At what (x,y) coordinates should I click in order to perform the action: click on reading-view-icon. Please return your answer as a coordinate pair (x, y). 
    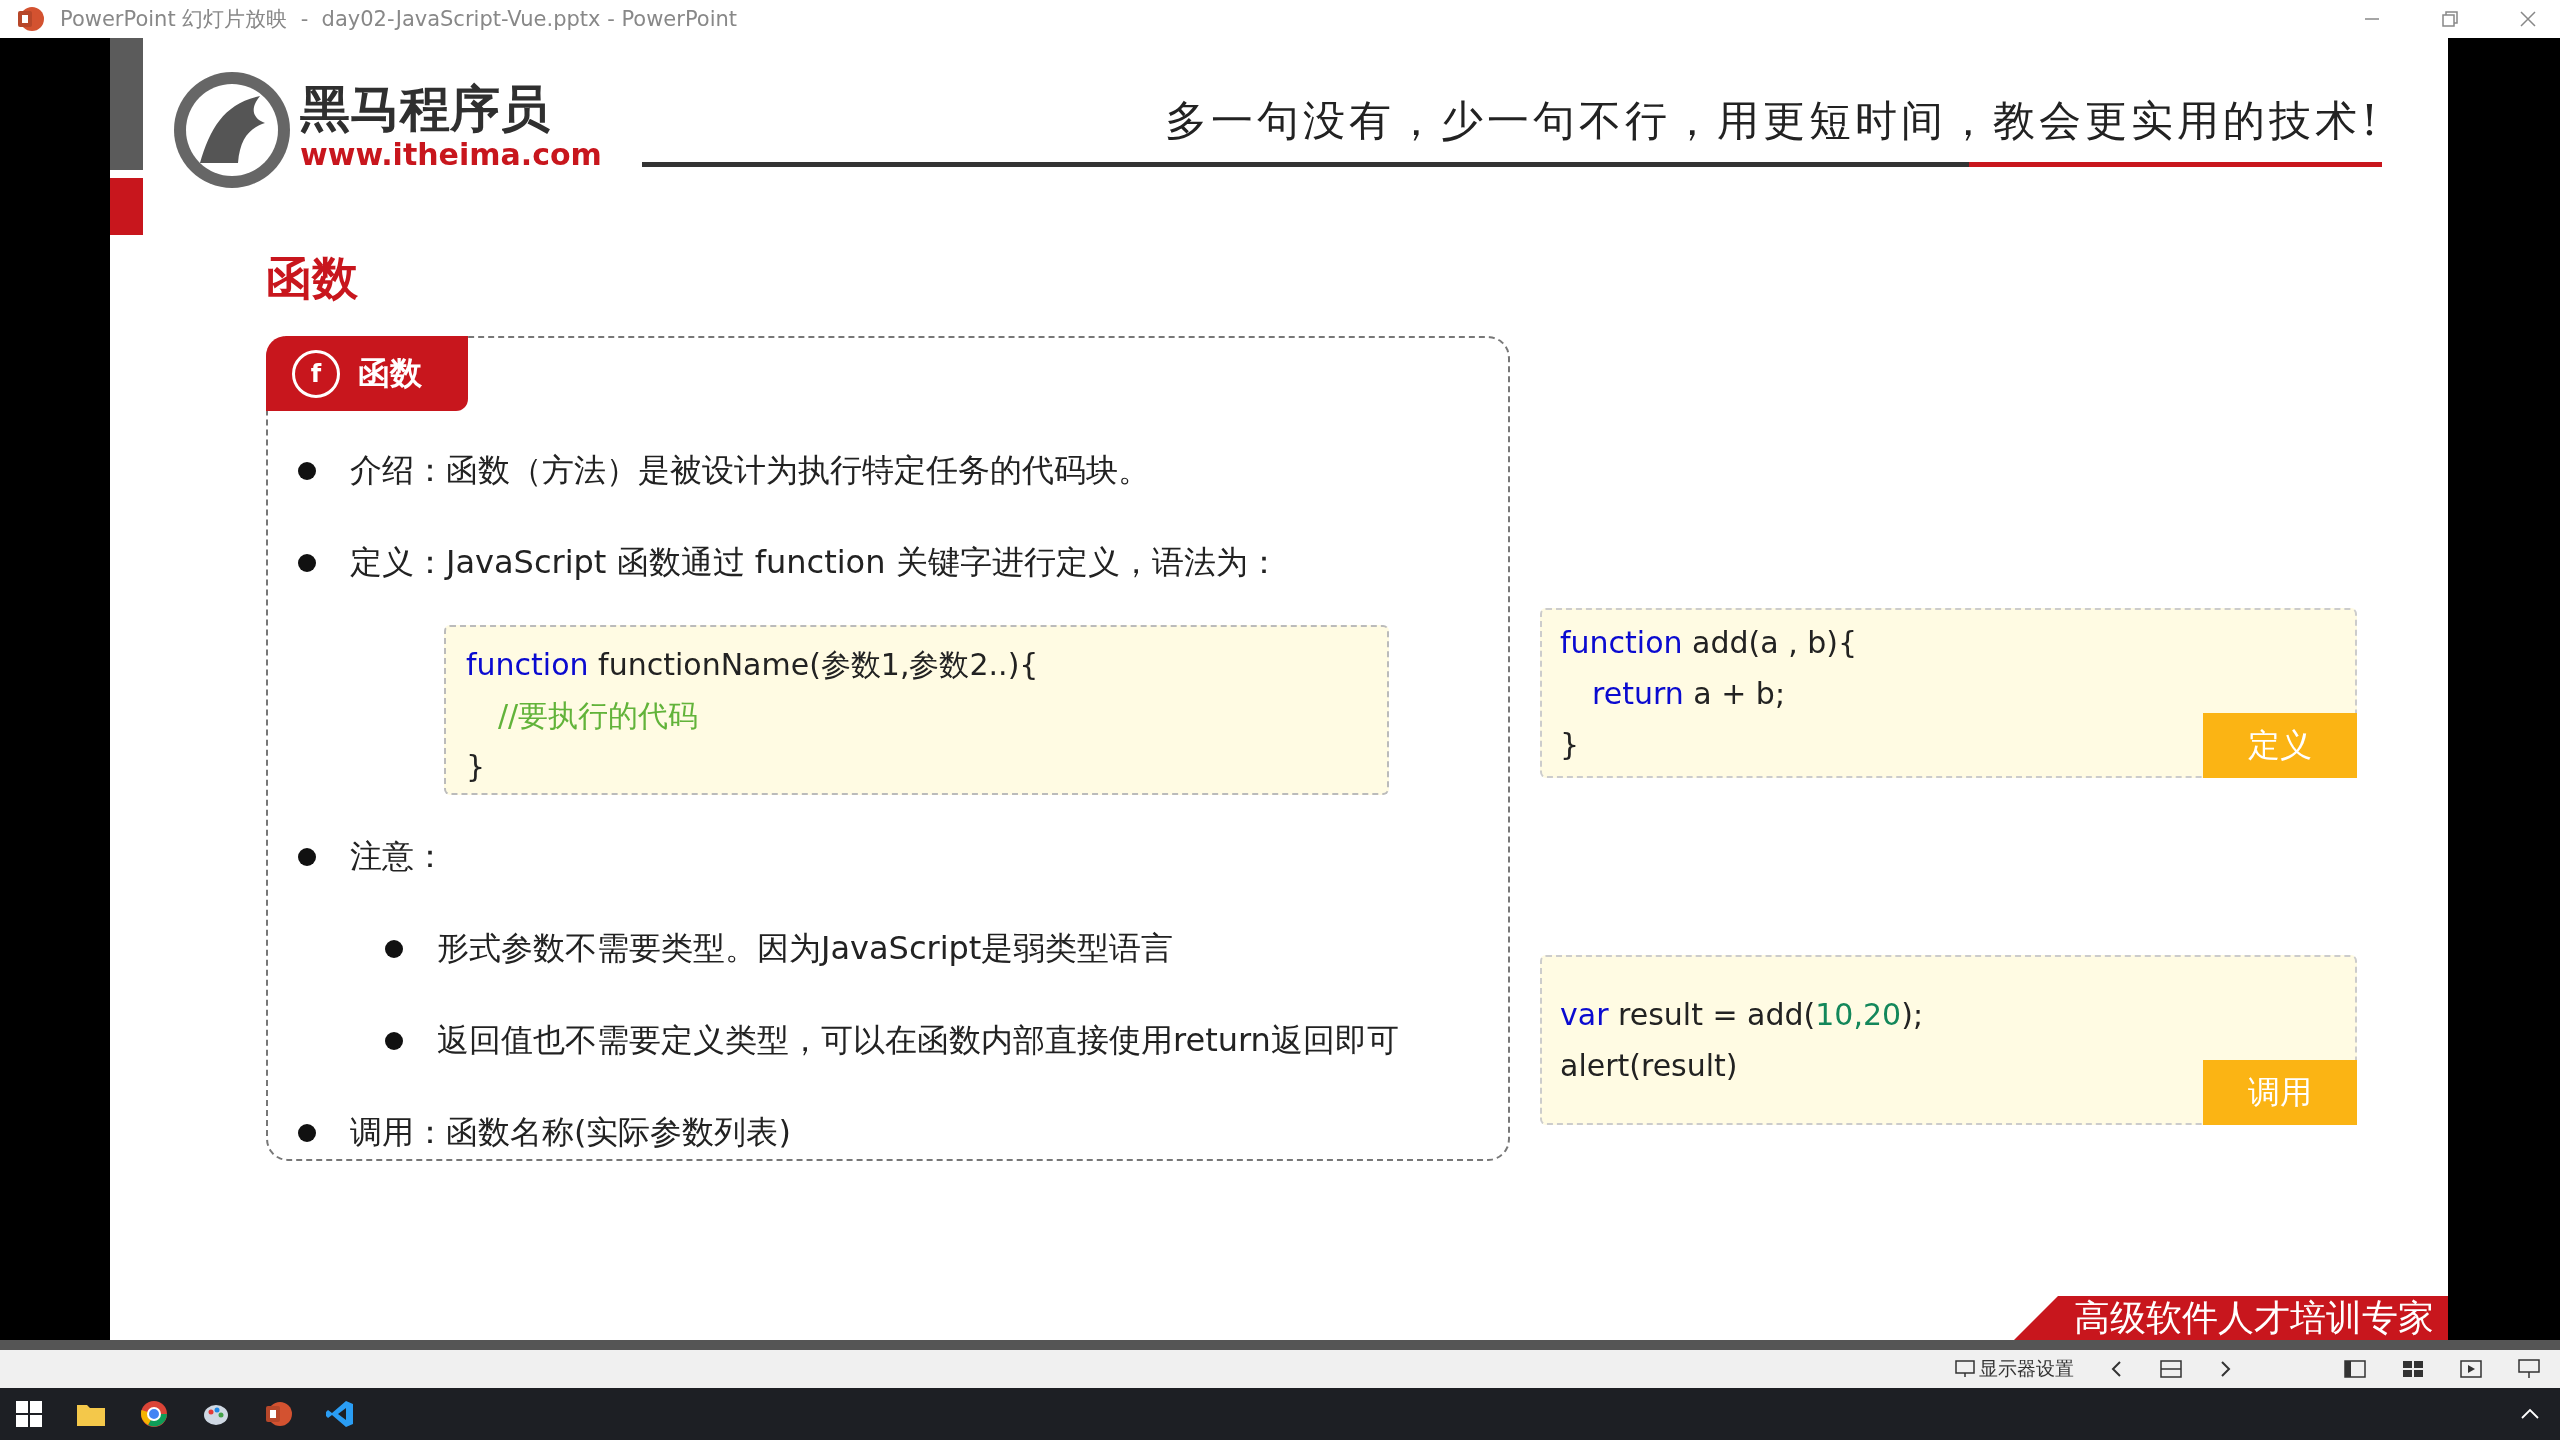
    Looking at the image, I should click on (2471, 1369).